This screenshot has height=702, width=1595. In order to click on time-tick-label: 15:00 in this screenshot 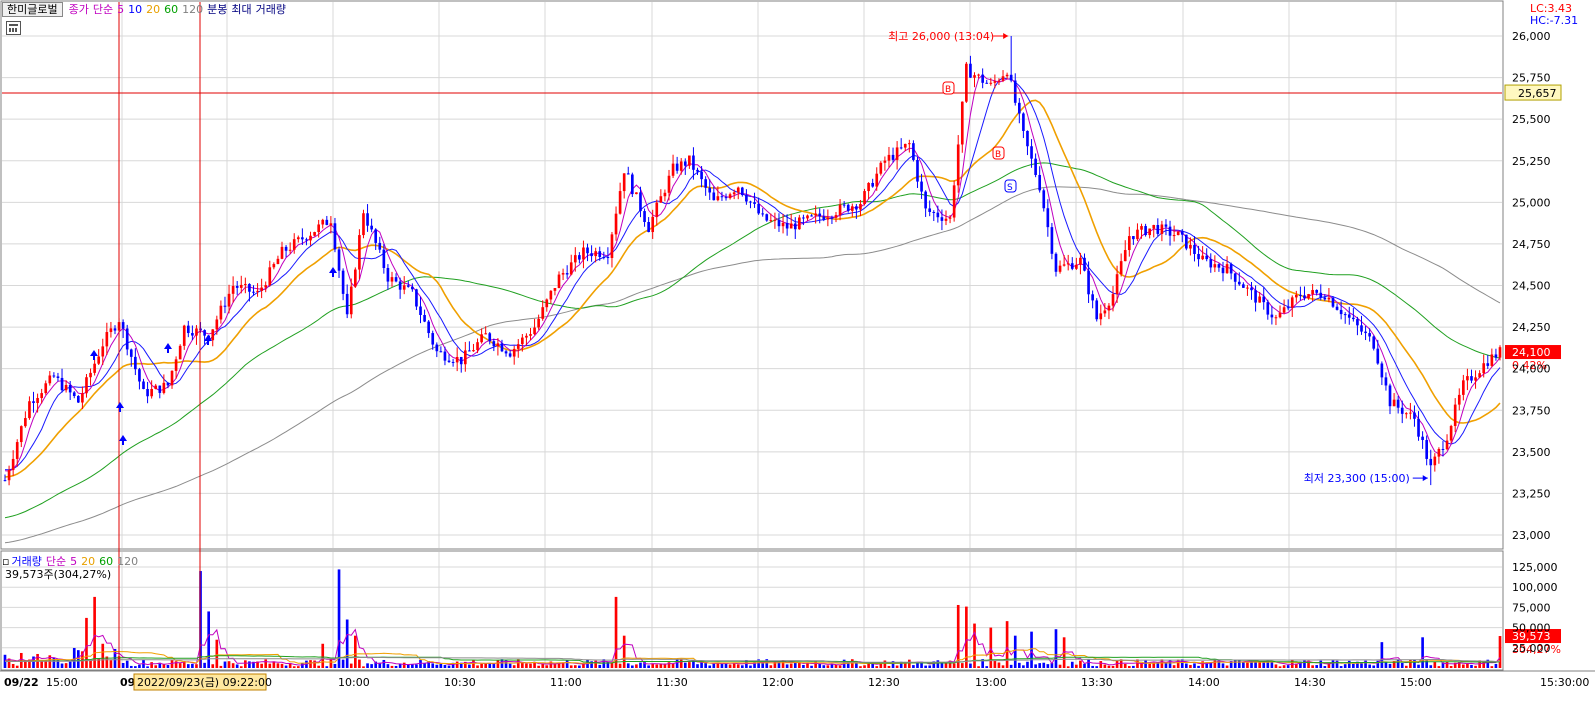, I will do `click(62, 682)`.